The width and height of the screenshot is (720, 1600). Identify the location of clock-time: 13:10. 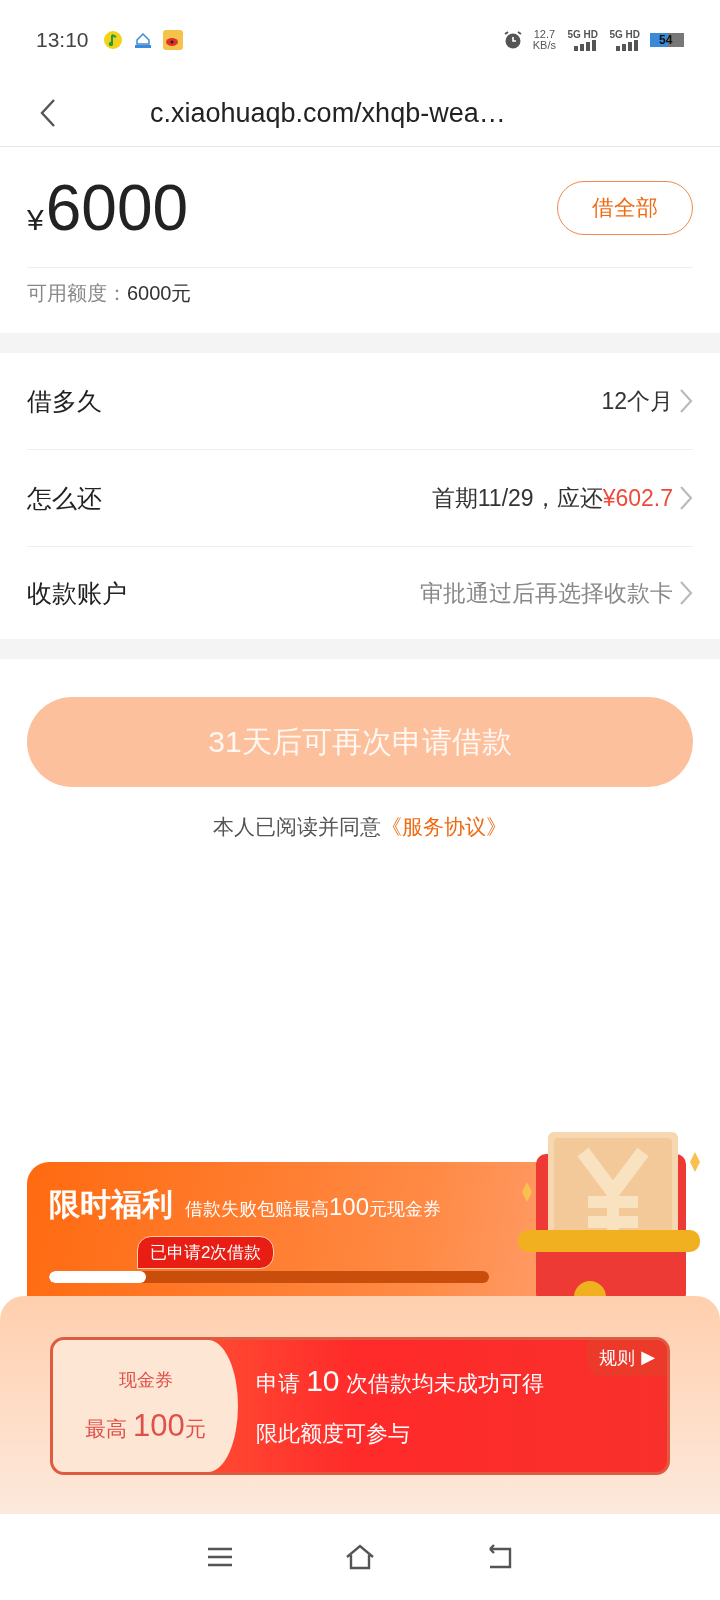
(62, 40).